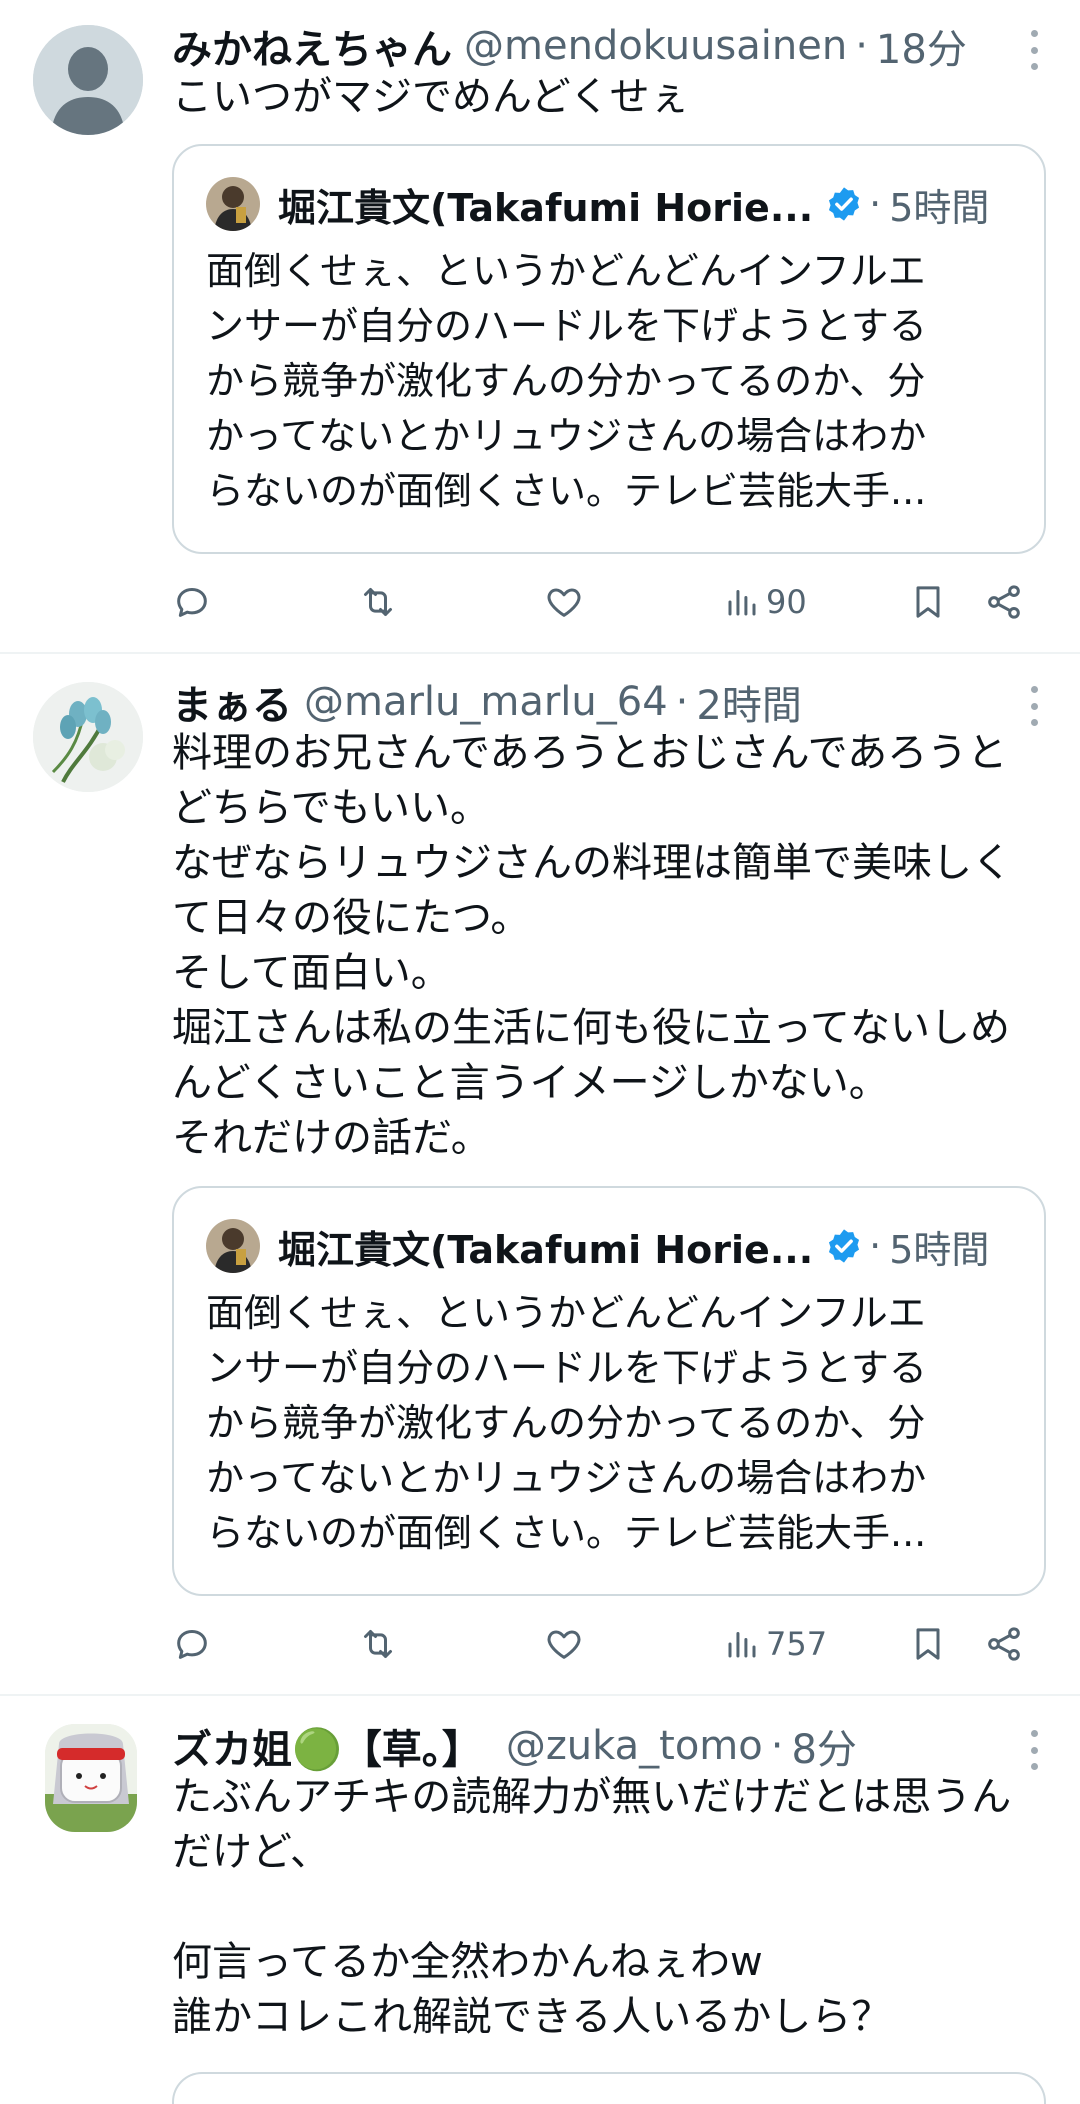  Describe the element at coordinates (626, 1644) in the screenshot. I see `tweet-actions: 757` at that location.